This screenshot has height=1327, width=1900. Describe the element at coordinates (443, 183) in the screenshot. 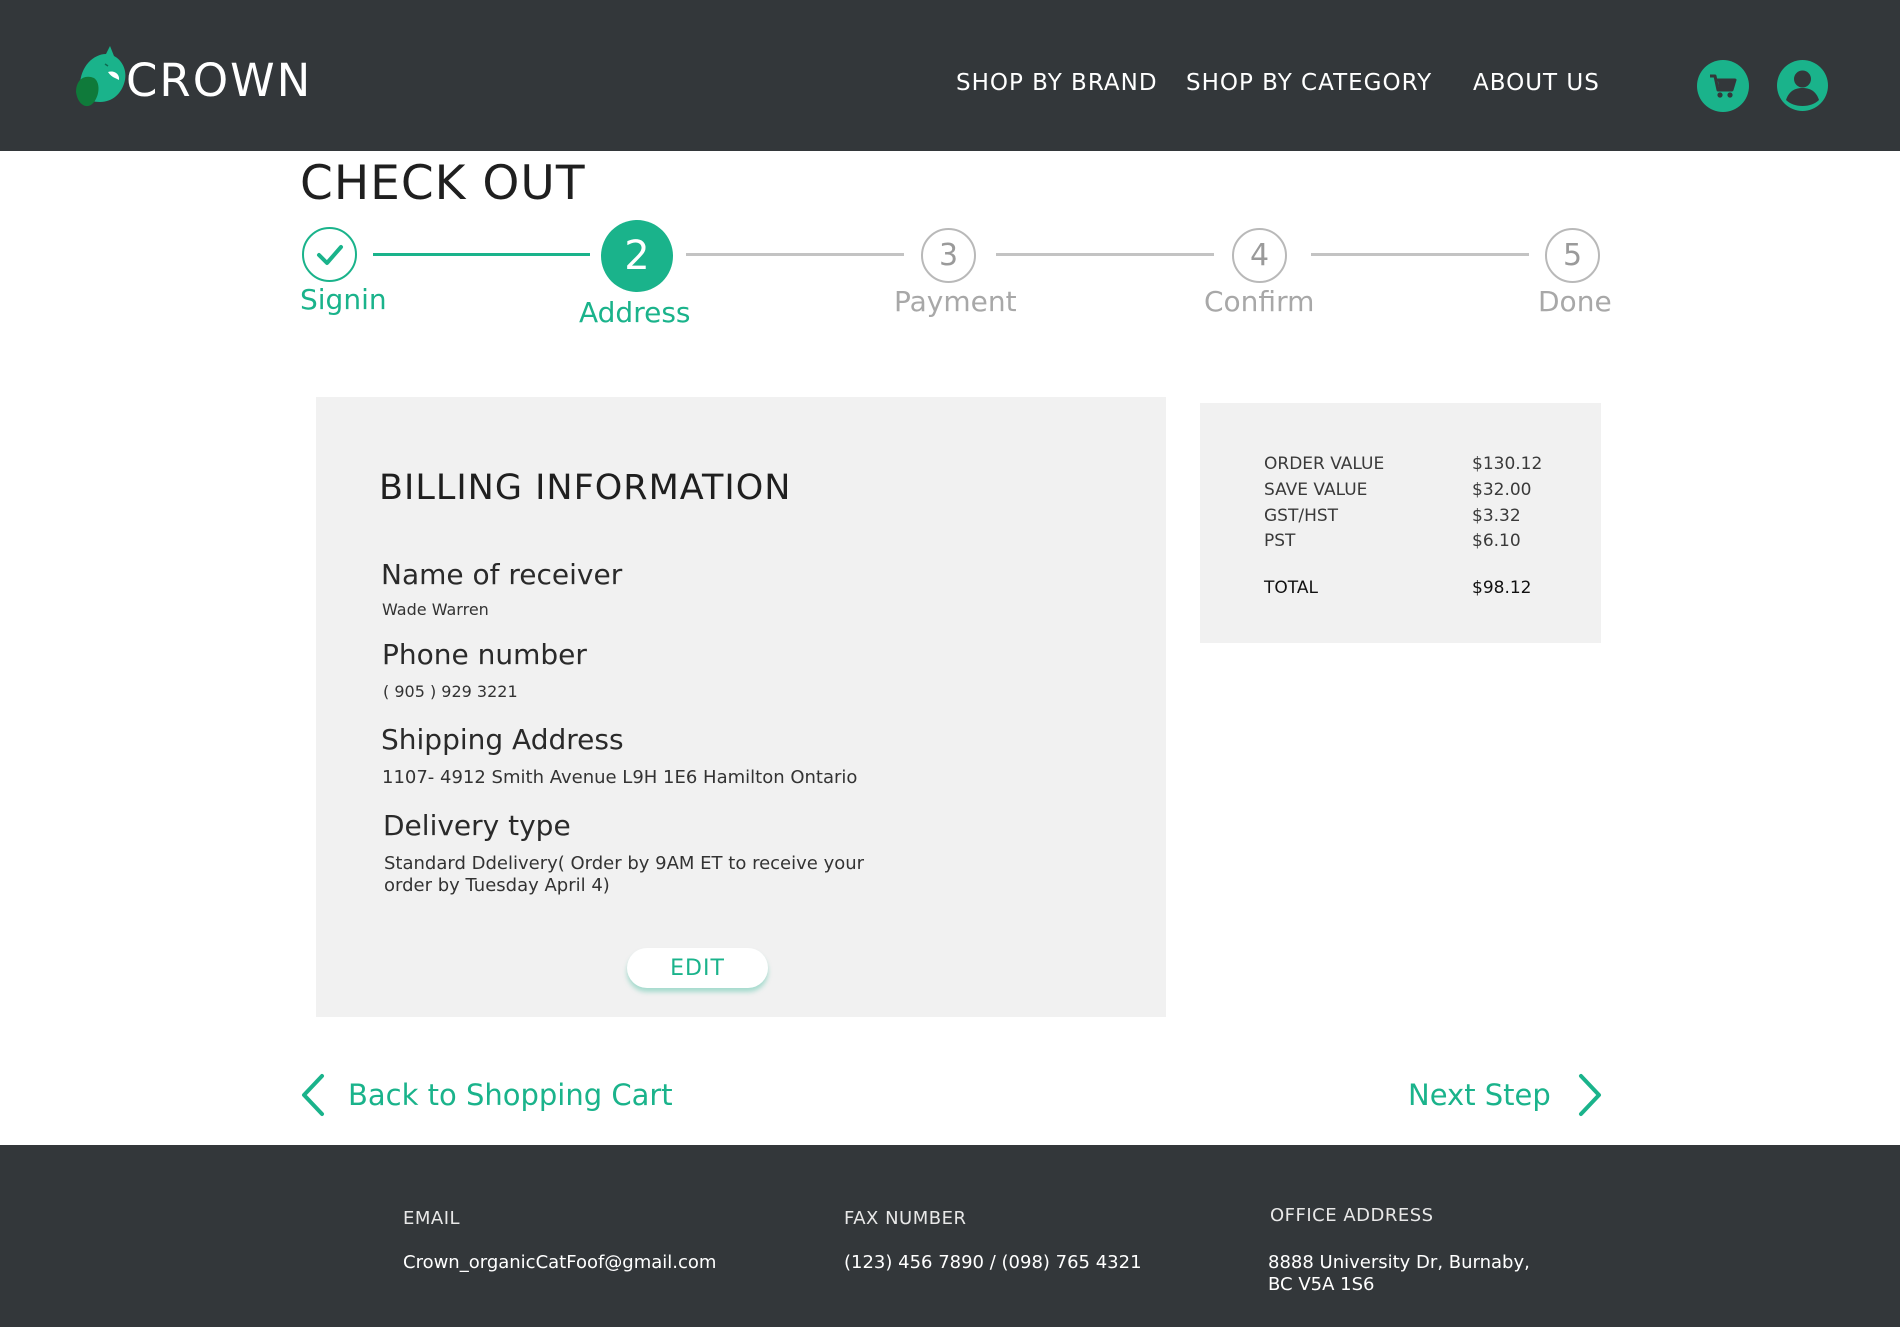

I see `page-title: CHECK OUT` at that location.